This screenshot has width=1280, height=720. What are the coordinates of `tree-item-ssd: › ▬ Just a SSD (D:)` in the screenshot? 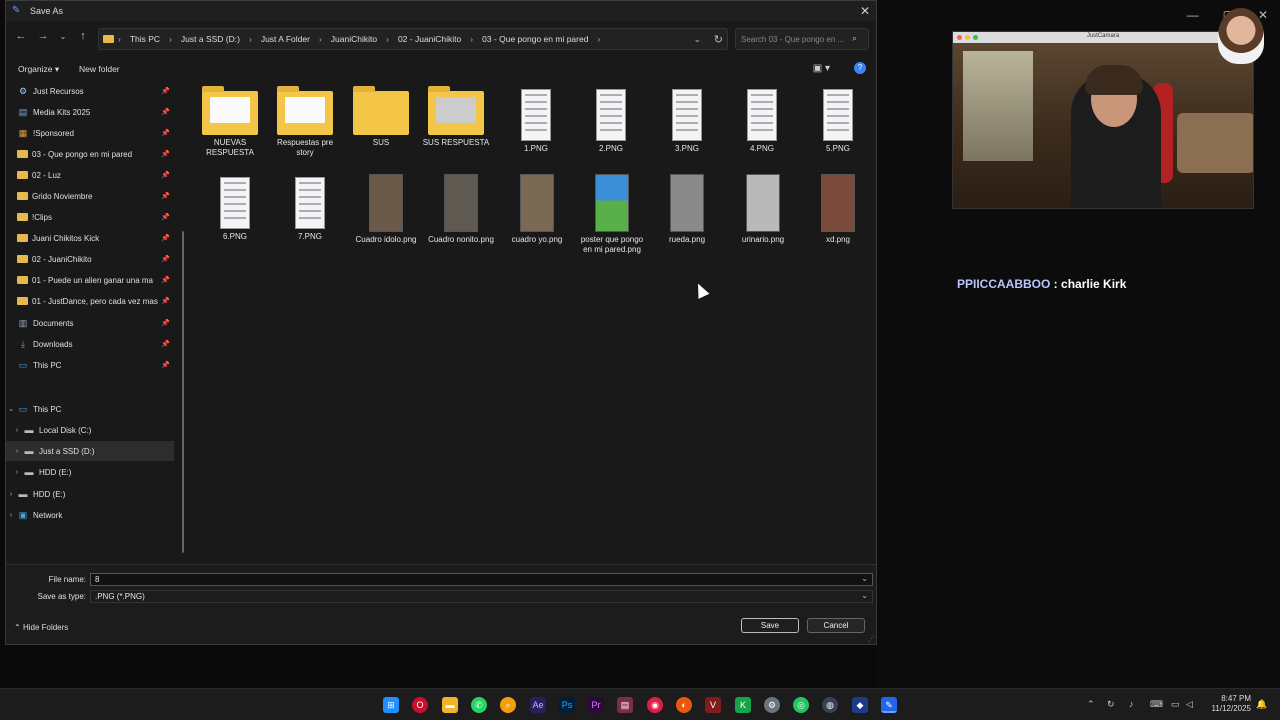 It's located at (90, 451).